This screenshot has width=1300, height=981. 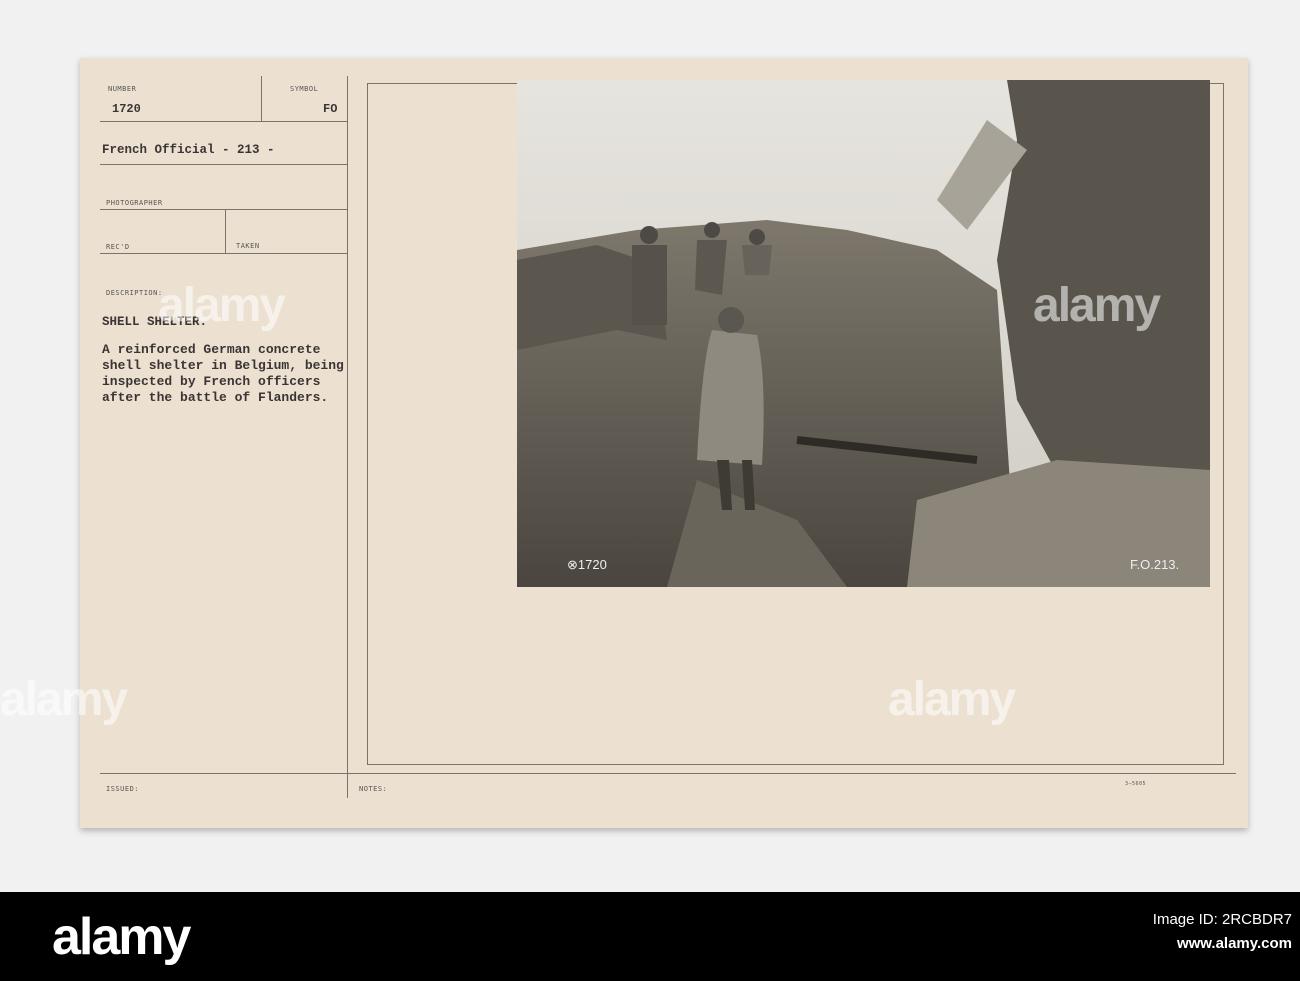 What do you see at coordinates (373, 789) in the screenshot?
I see `notes-label: NOTES:` at bounding box center [373, 789].